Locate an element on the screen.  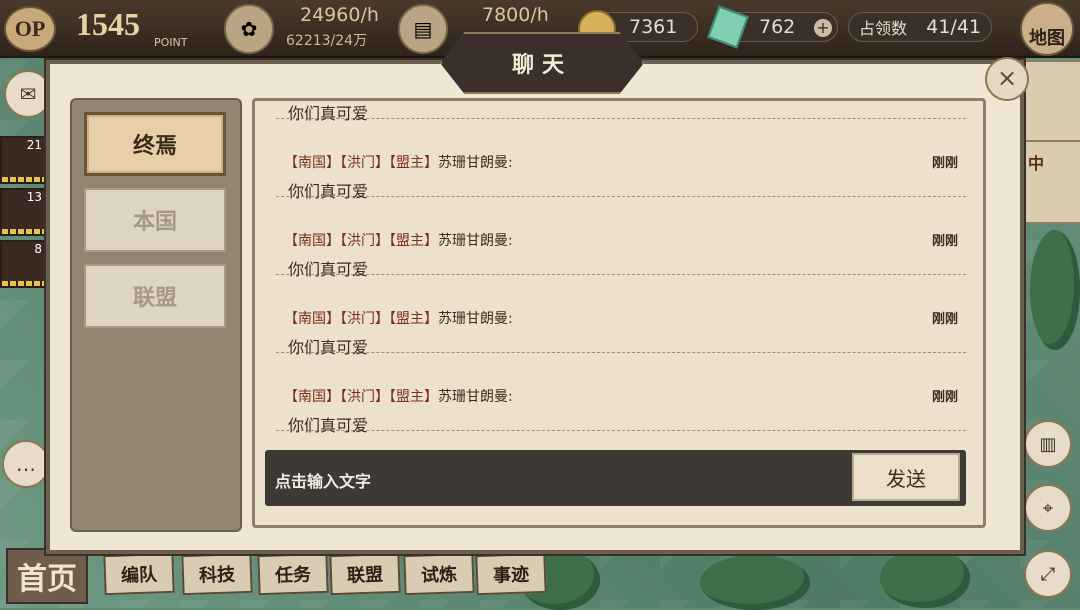
channel-tabs-panel: 终焉 本国 联盟 is located at coordinates (156, 315).